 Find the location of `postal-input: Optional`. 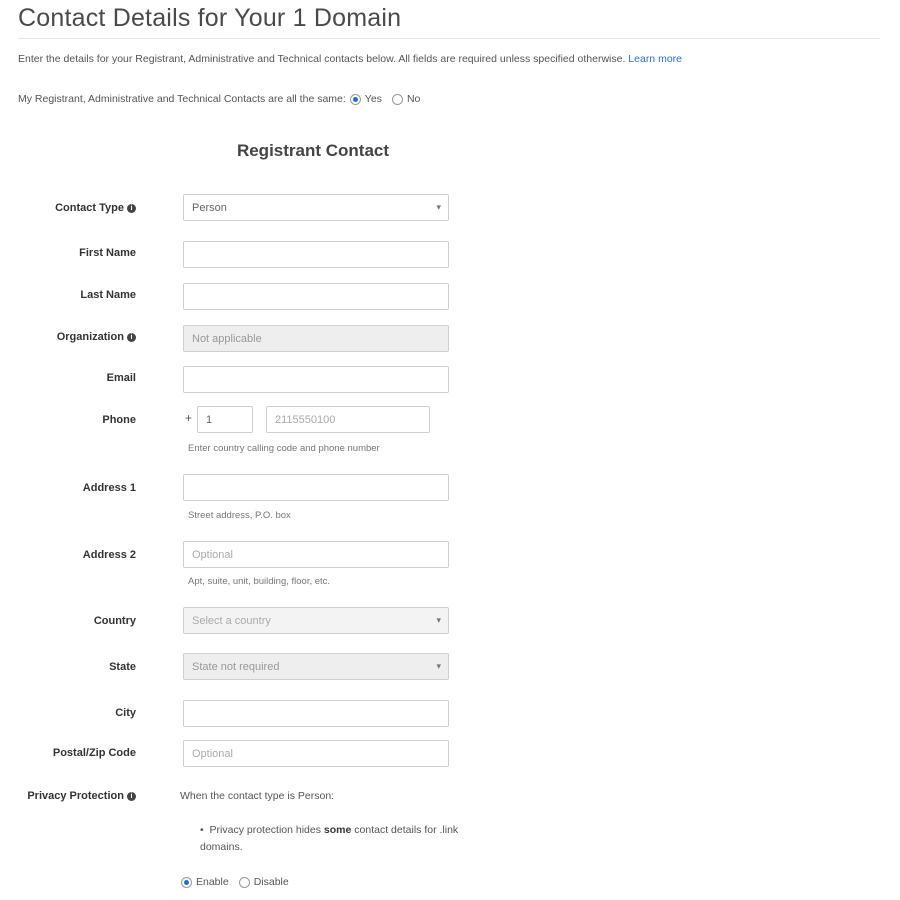

postal-input: Optional is located at coordinates (316, 753).